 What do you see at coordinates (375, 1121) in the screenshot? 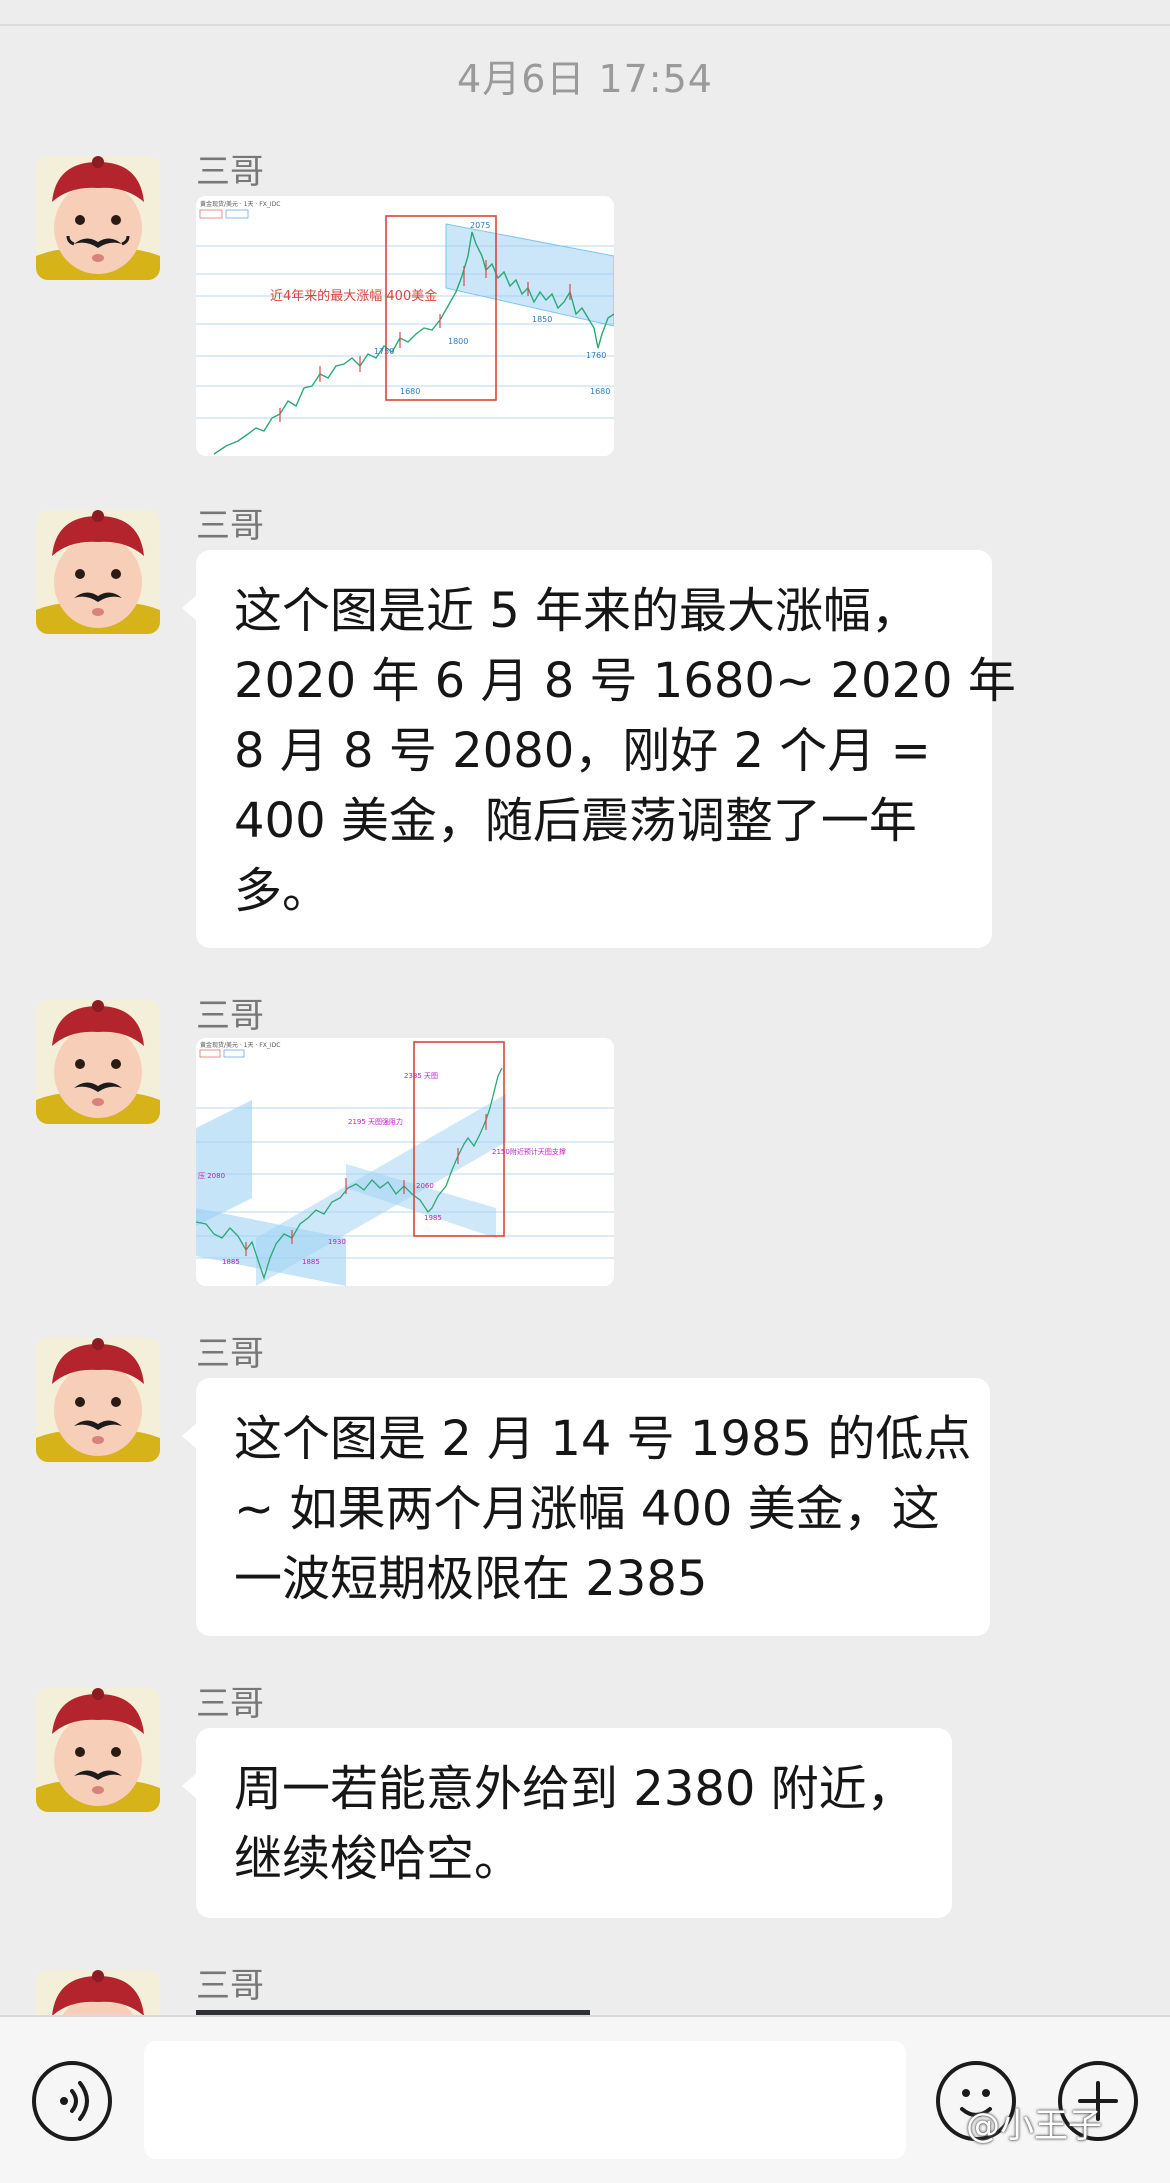
I see `chart2-annotation: 2195 天图强阻力` at bounding box center [375, 1121].